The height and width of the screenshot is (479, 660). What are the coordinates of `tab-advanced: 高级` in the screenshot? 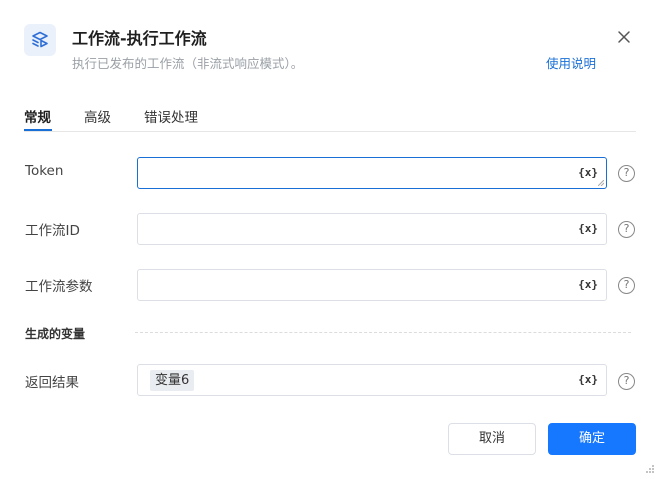 It's located at (97, 116).